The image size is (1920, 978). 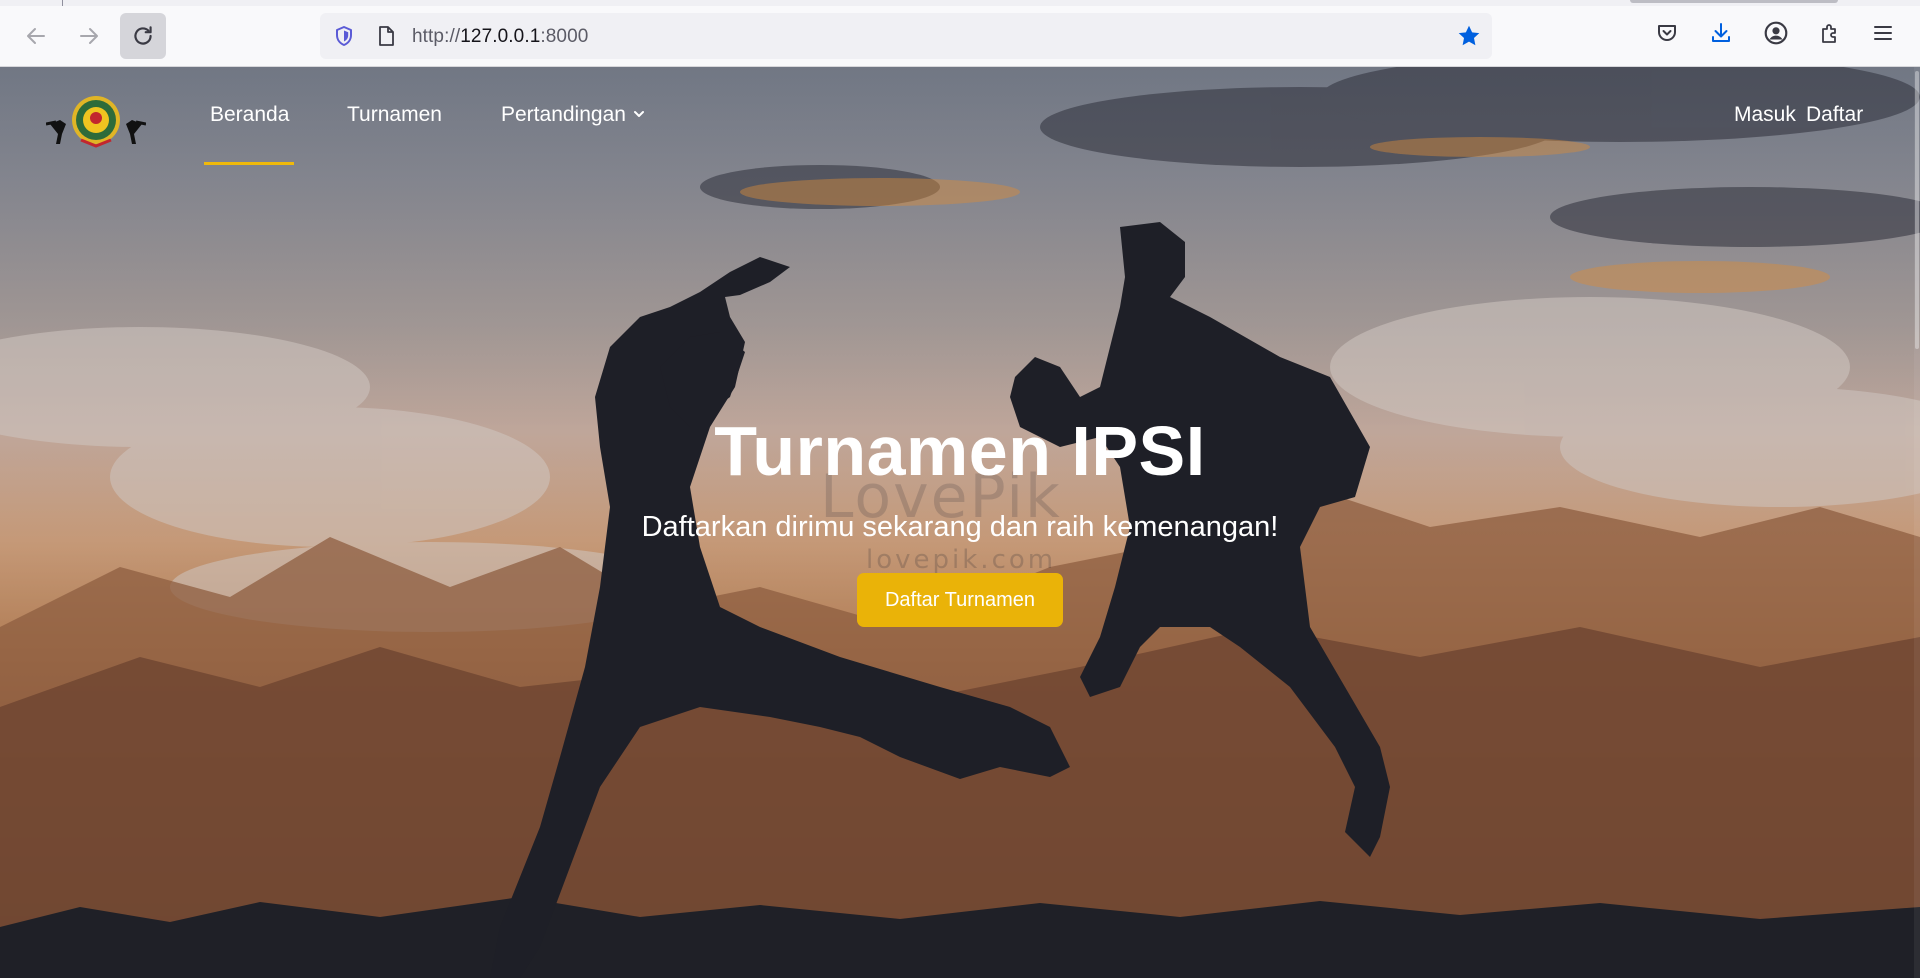 I want to click on tab-hint, so click(x=1734, y=1).